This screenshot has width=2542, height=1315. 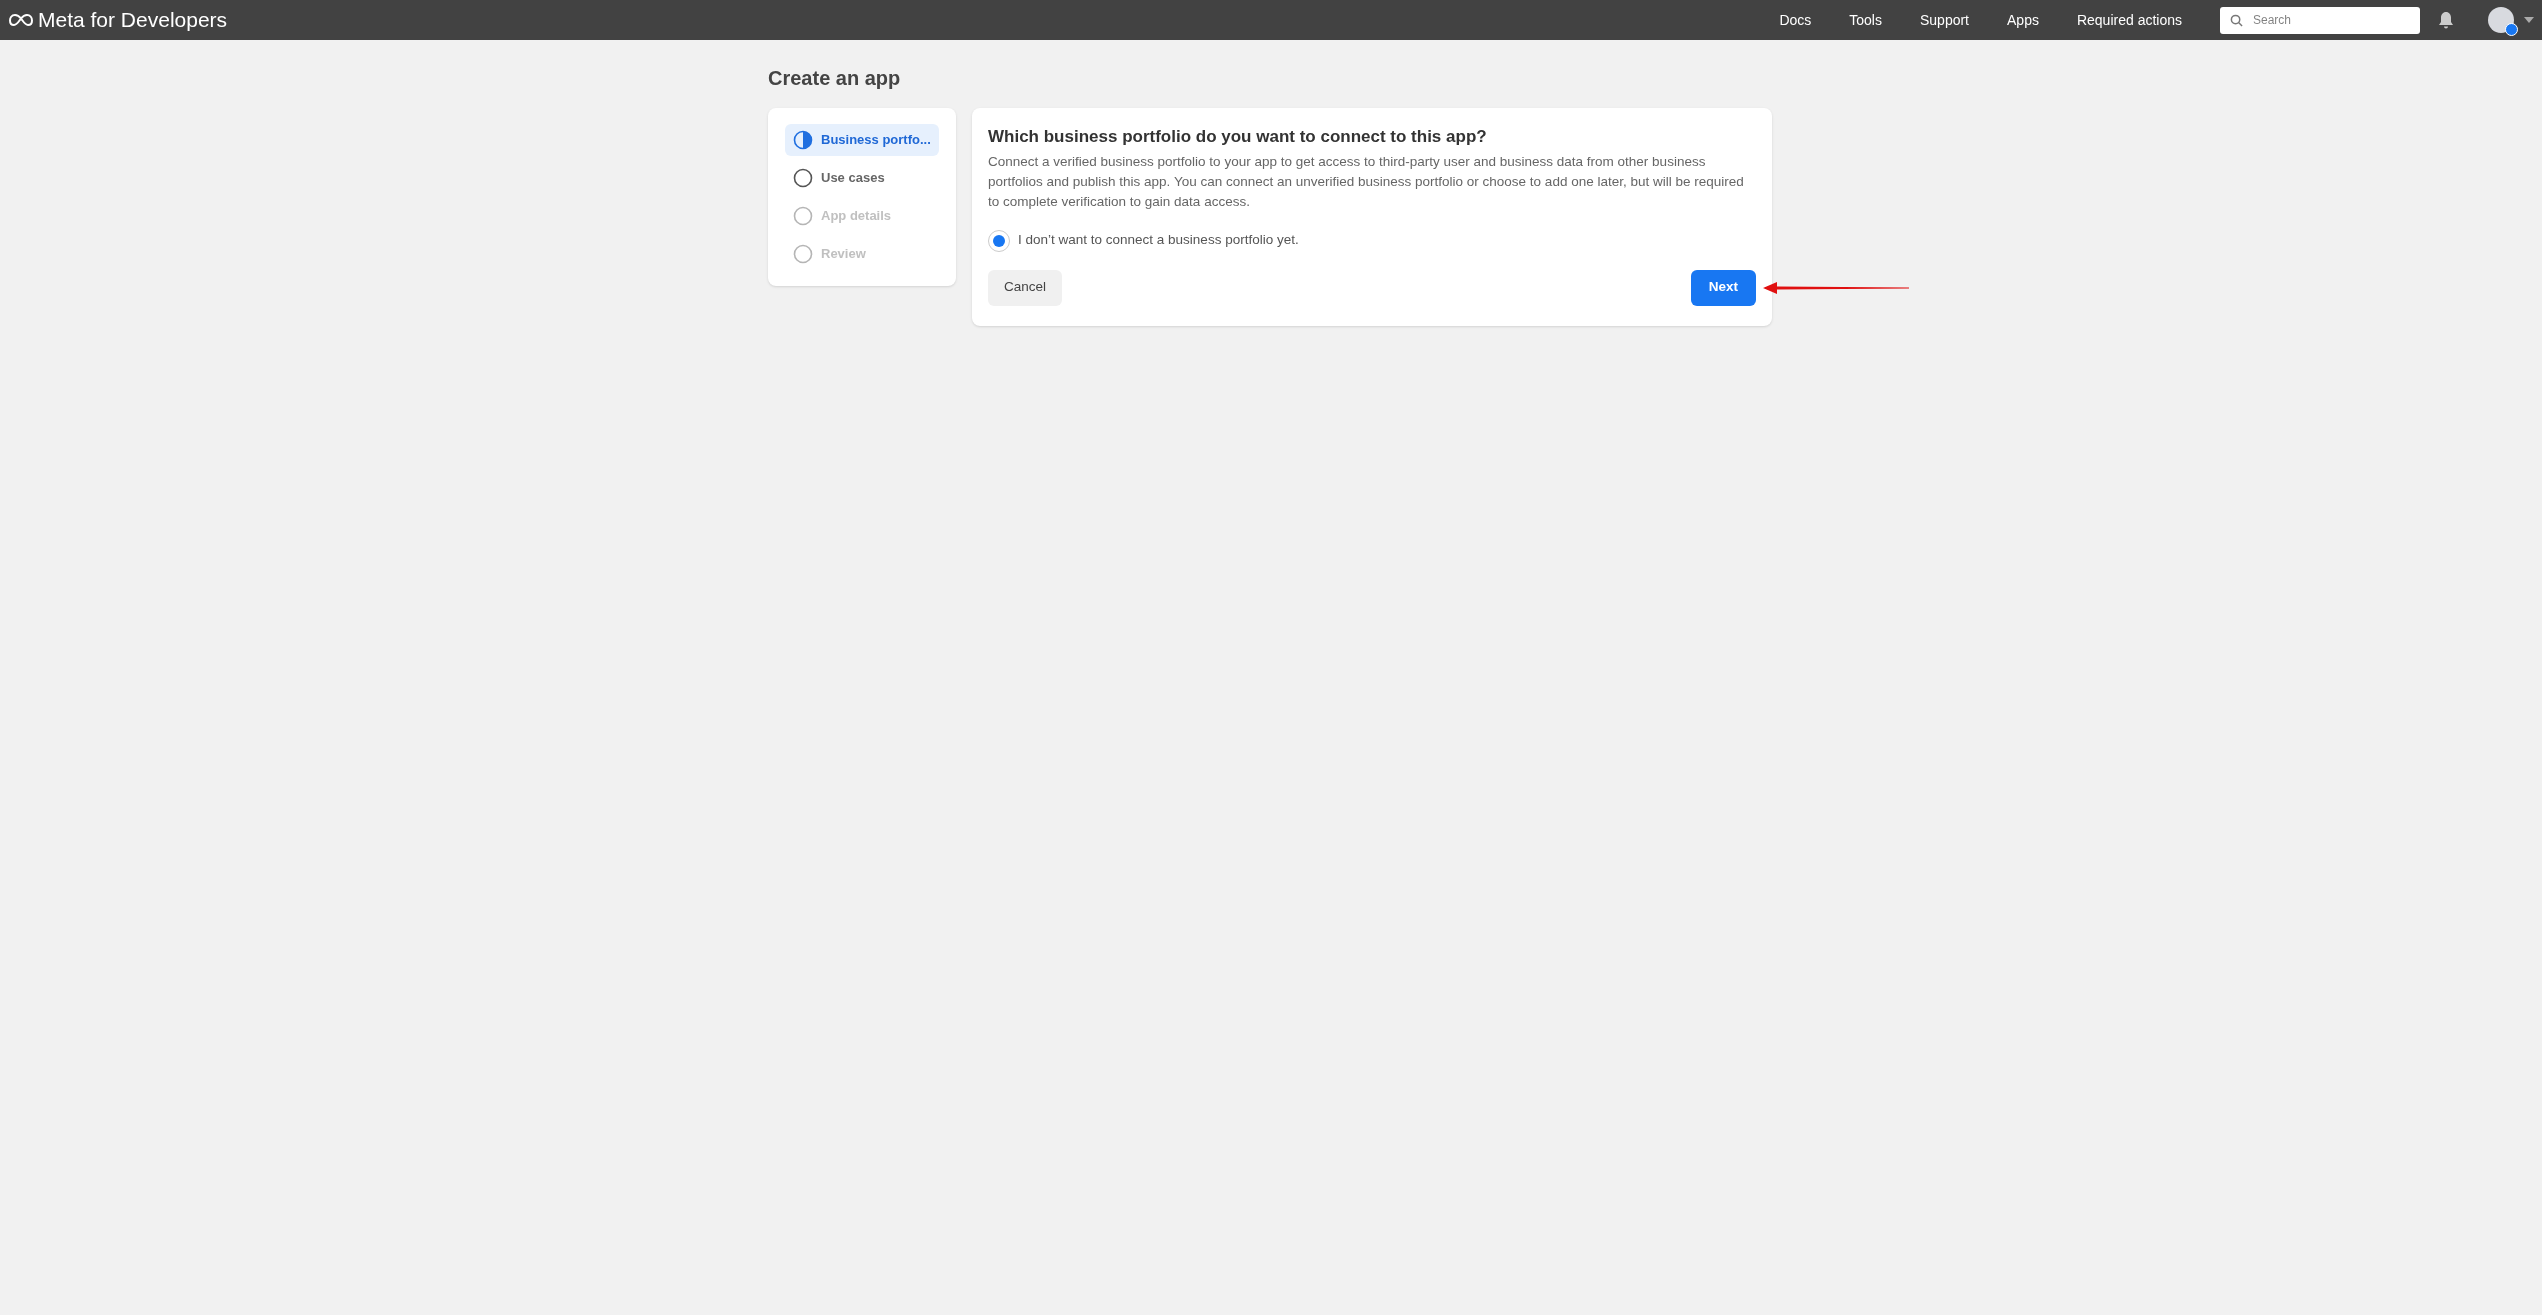 I want to click on card-heading: Which business portfolio do you want to connect to this app?, so click(x=1237, y=137).